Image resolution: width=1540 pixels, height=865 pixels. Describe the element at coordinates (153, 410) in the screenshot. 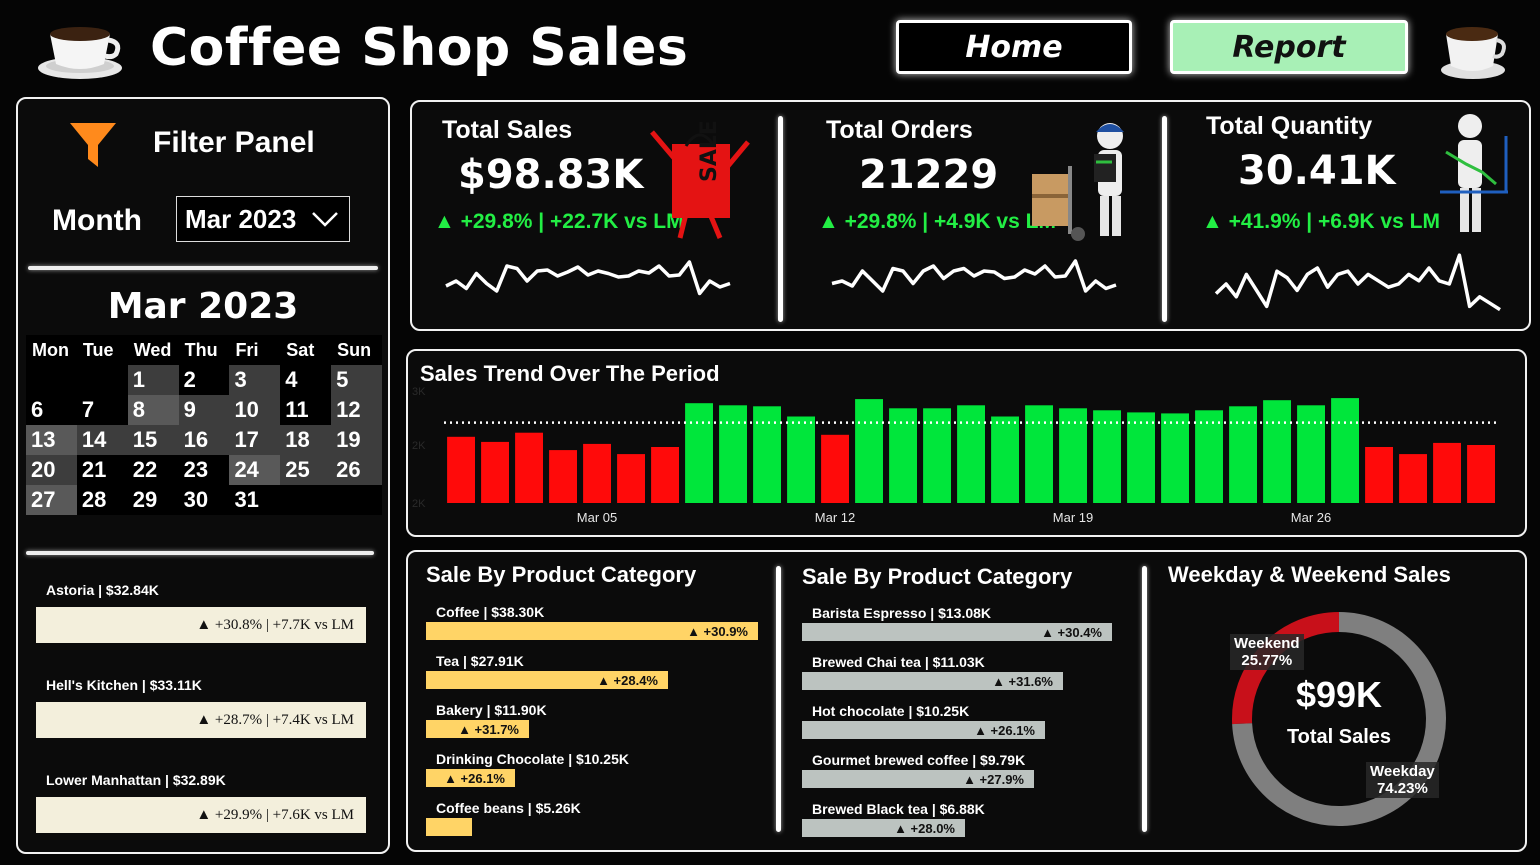

I see `calendar-day: 8` at that location.